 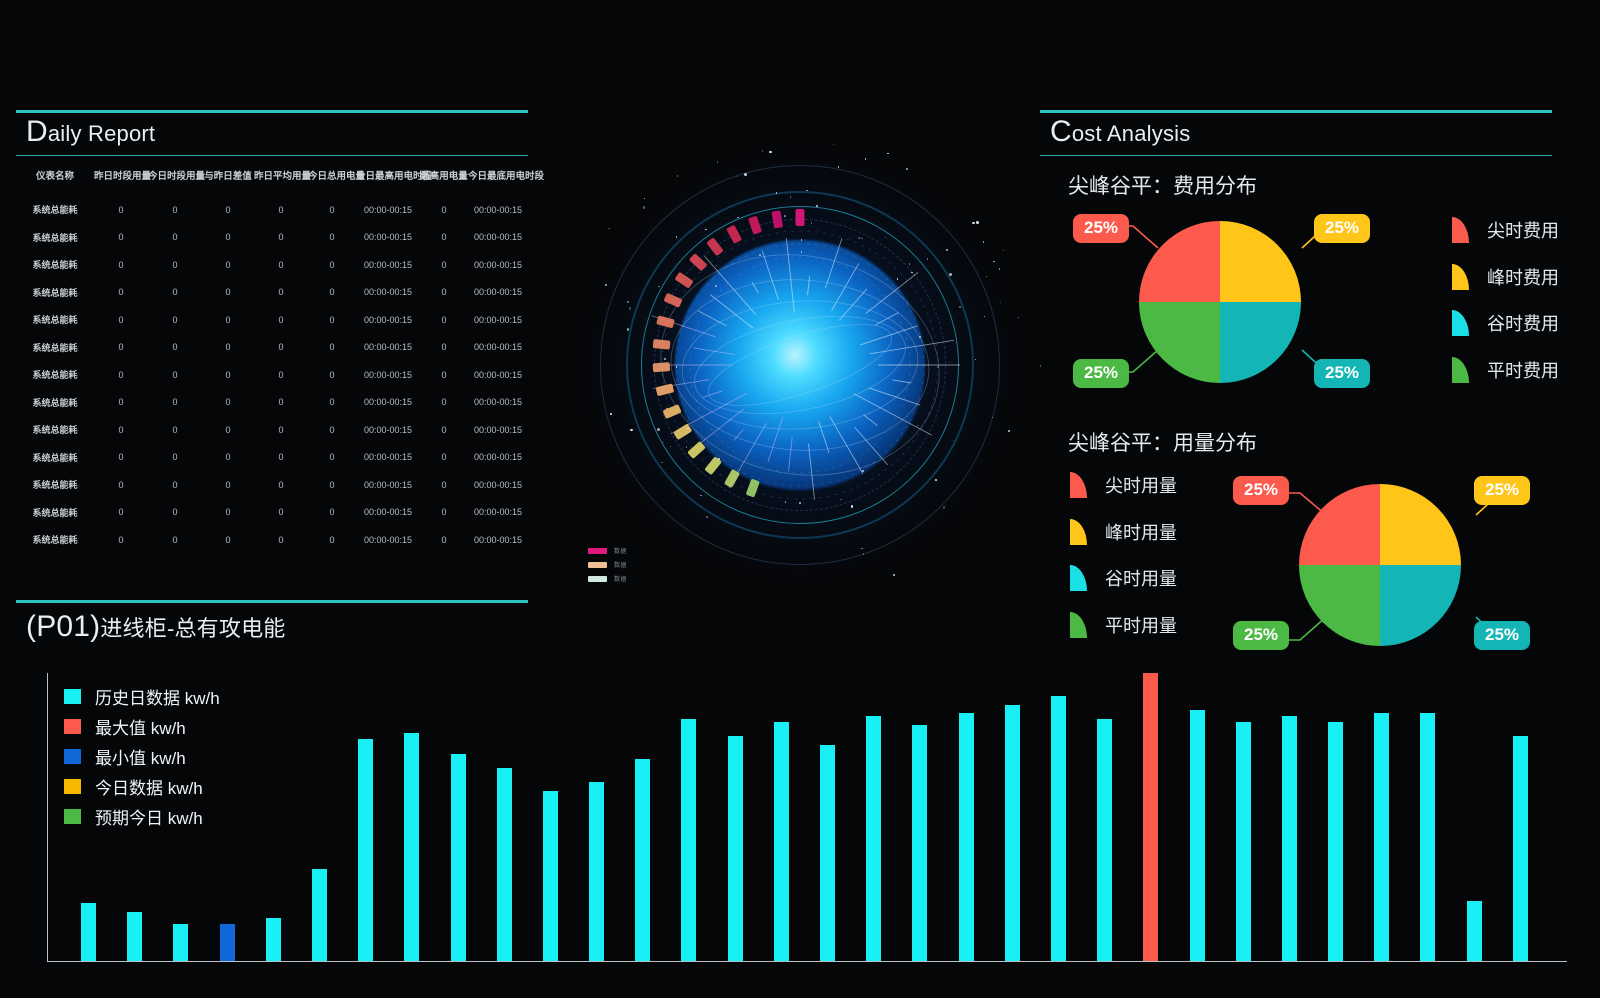 What do you see at coordinates (1505, 230) in the screenshot?
I see `cost-legend-item: 尖时费用` at bounding box center [1505, 230].